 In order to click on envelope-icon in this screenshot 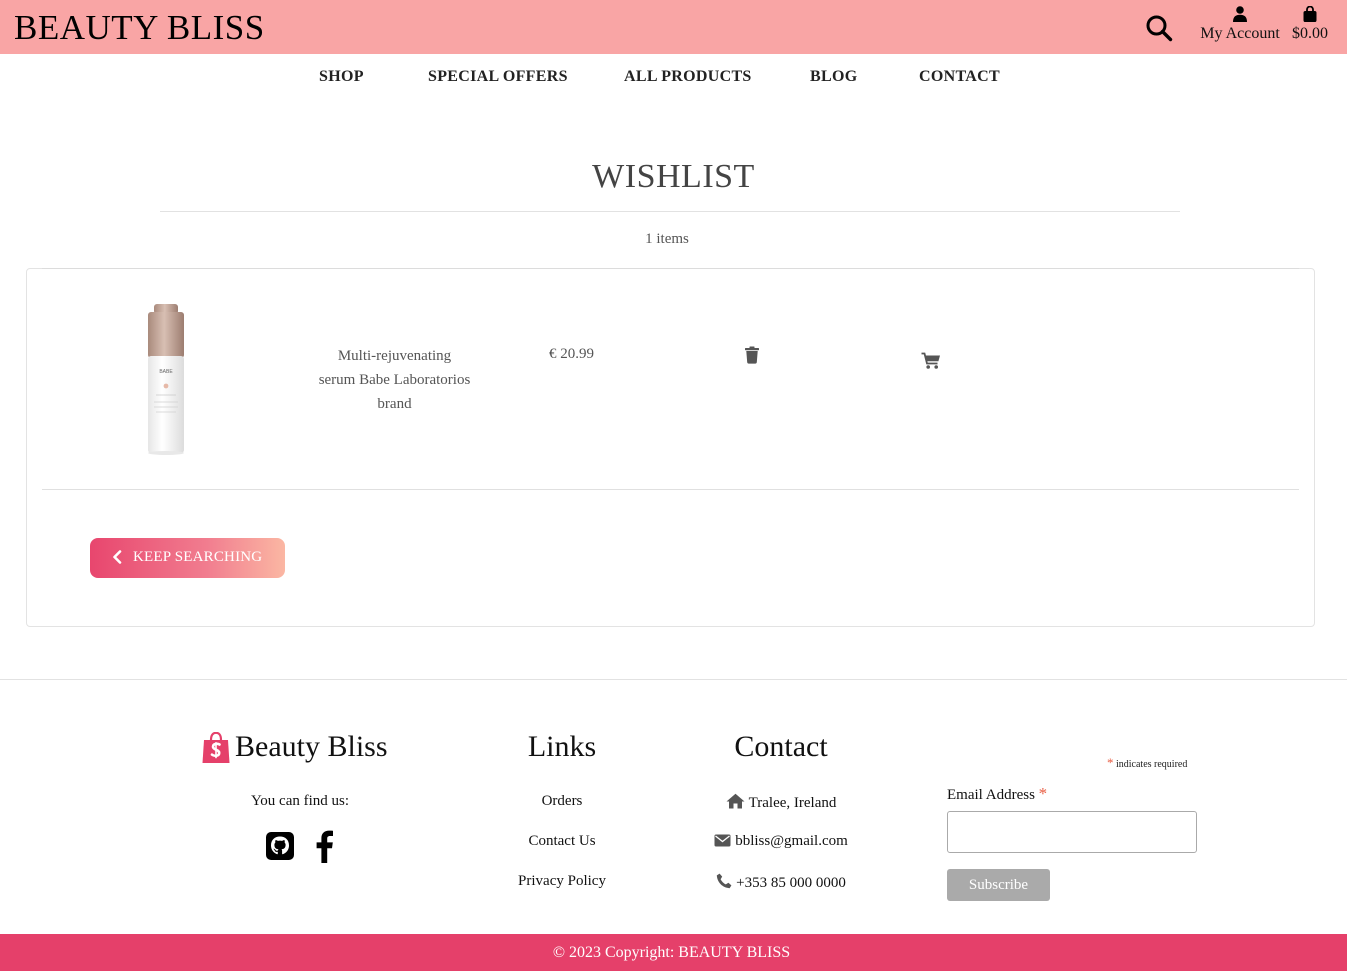, I will do `click(722, 840)`.